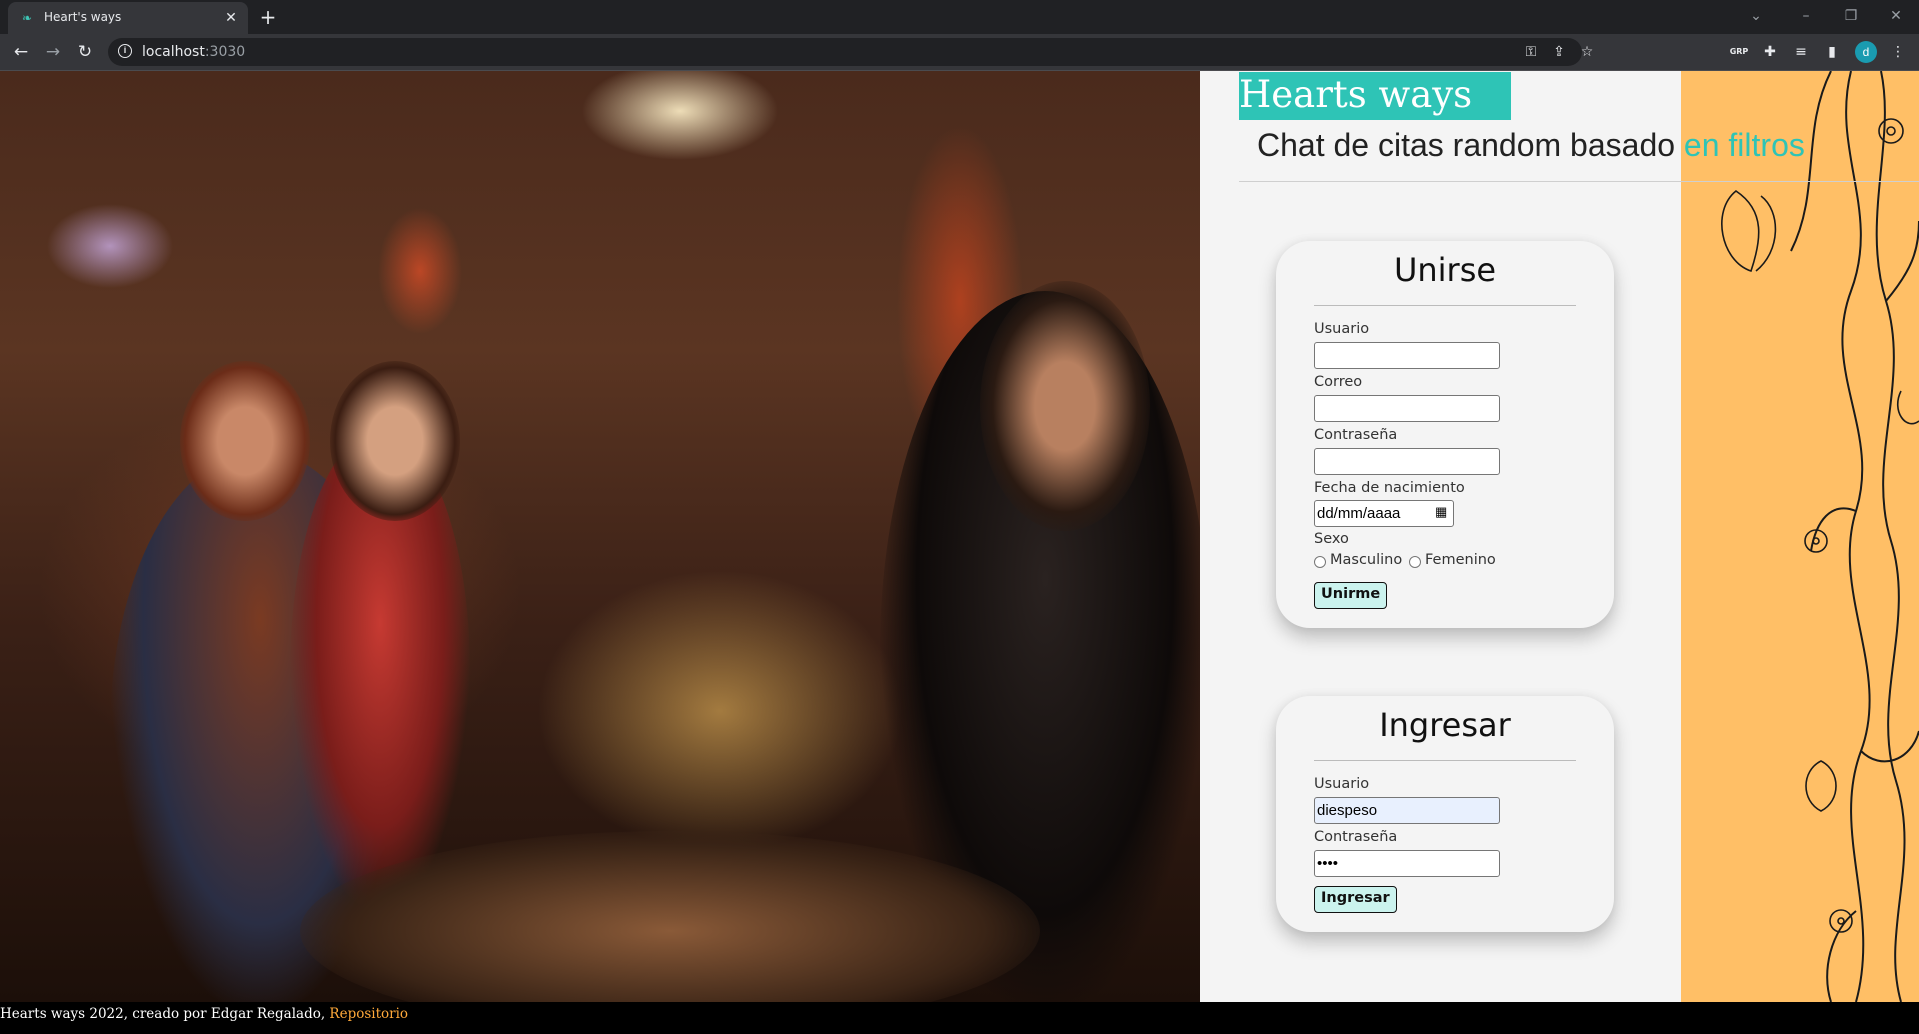 The image size is (1919, 1034). I want to click on signup-password-label: Contraseña, so click(1356, 435).